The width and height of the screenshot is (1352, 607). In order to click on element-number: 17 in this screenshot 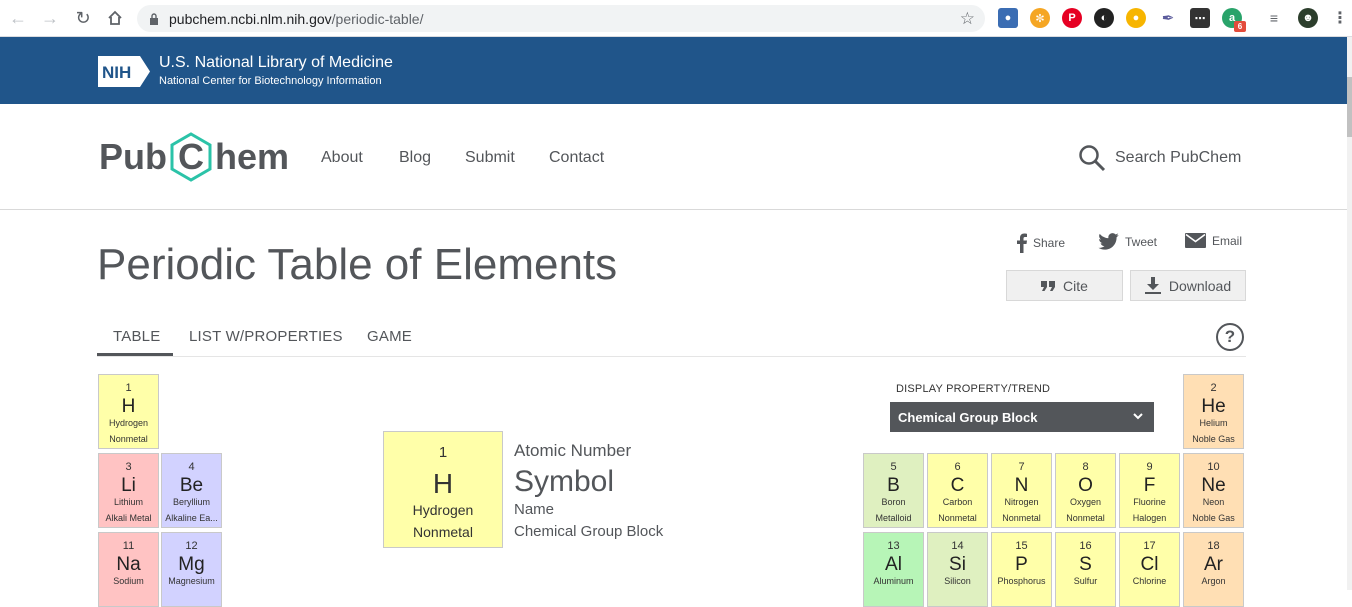, I will do `click(1149, 546)`.